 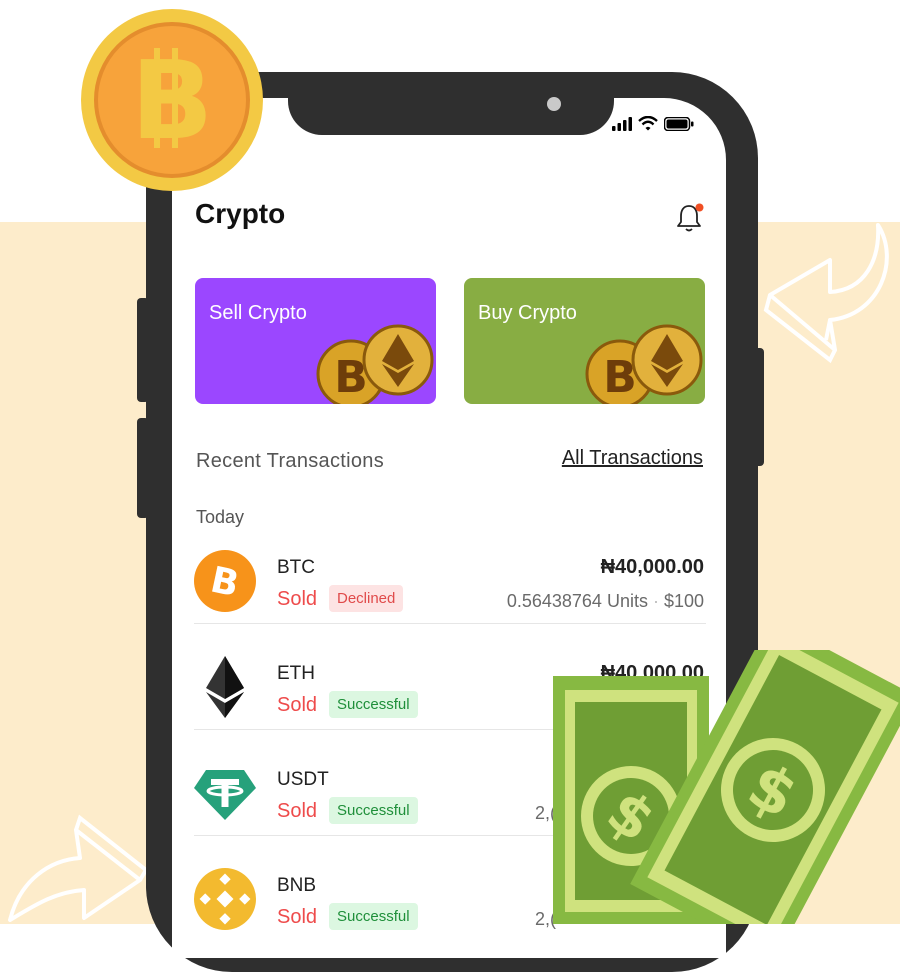 What do you see at coordinates (225, 795) in the screenshot?
I see `usdt-coin-icon` at bounding box center [225, 795].